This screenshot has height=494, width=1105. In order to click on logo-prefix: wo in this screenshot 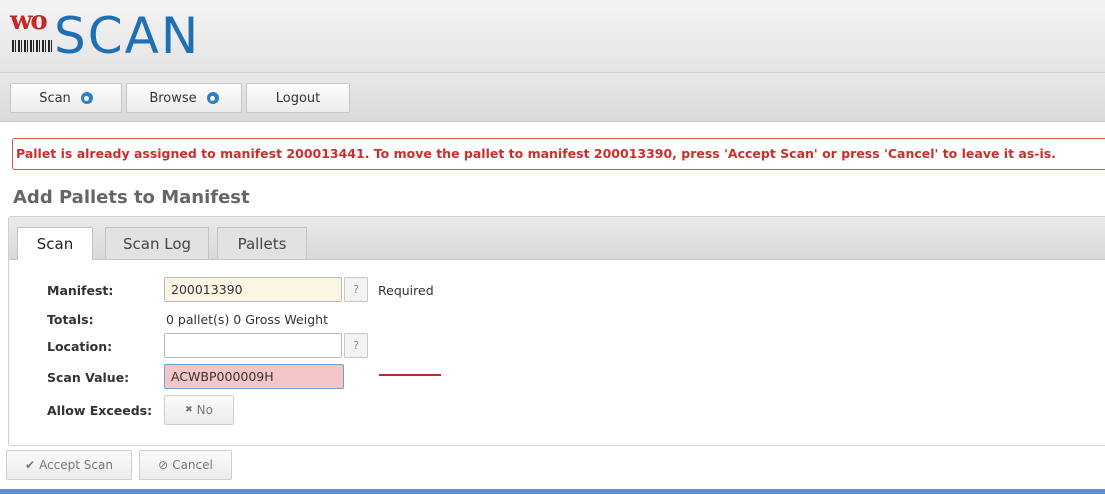, I will do `click(29, 21)`.